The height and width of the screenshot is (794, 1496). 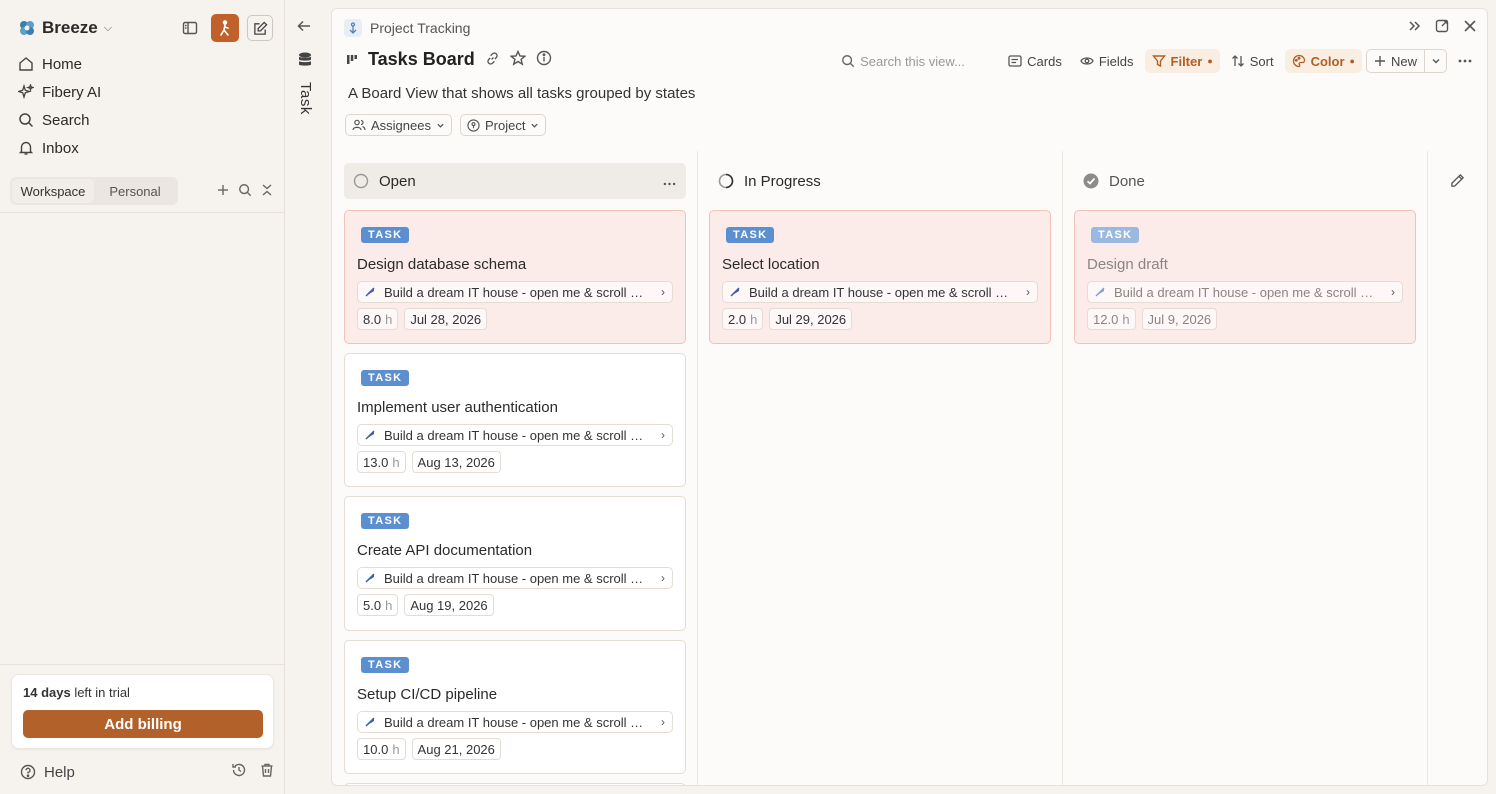 I want to click on card-due-date: Jul 28, 2026, so click(x=446, y=319).